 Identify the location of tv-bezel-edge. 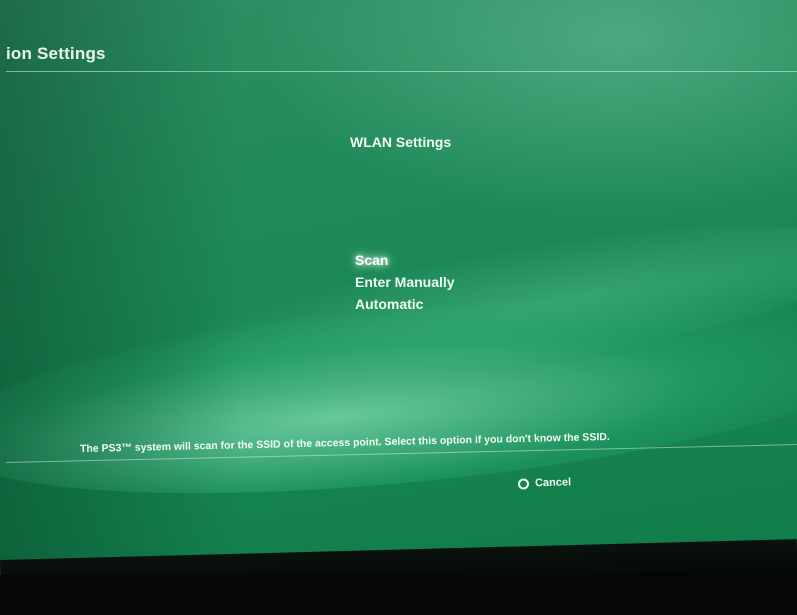
(398, 595).